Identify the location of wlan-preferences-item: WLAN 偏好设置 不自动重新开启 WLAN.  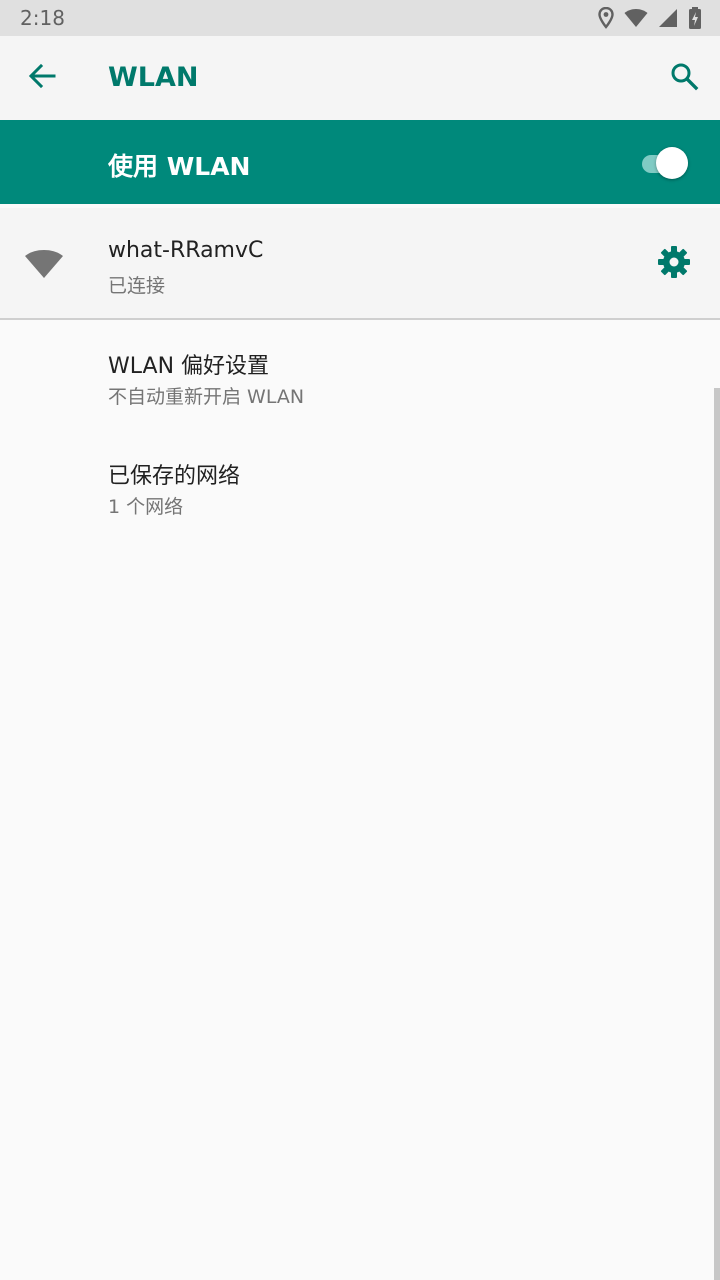
(360, 377).